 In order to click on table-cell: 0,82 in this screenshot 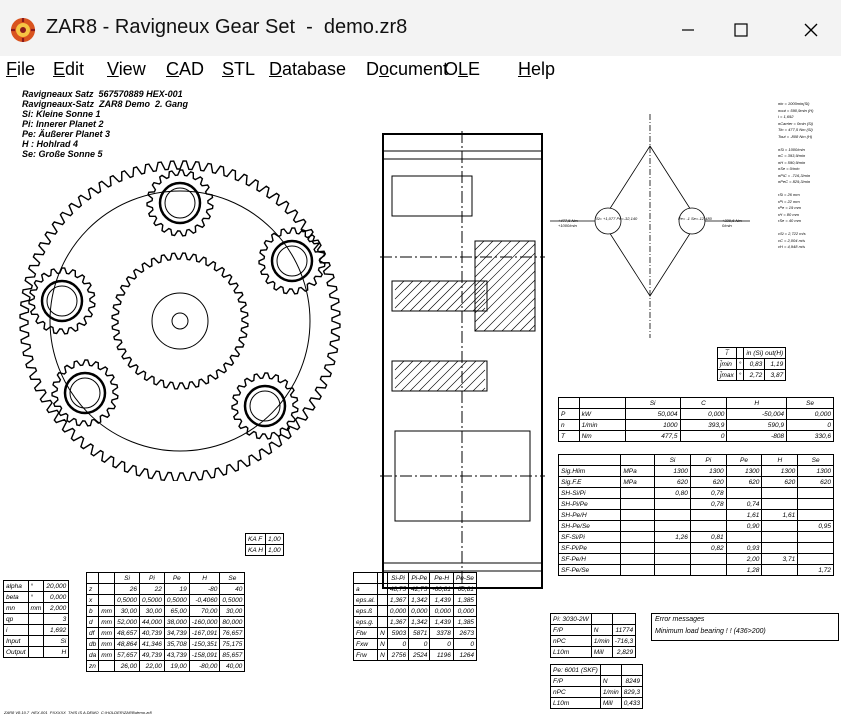, I will do `click(708, 548)`.